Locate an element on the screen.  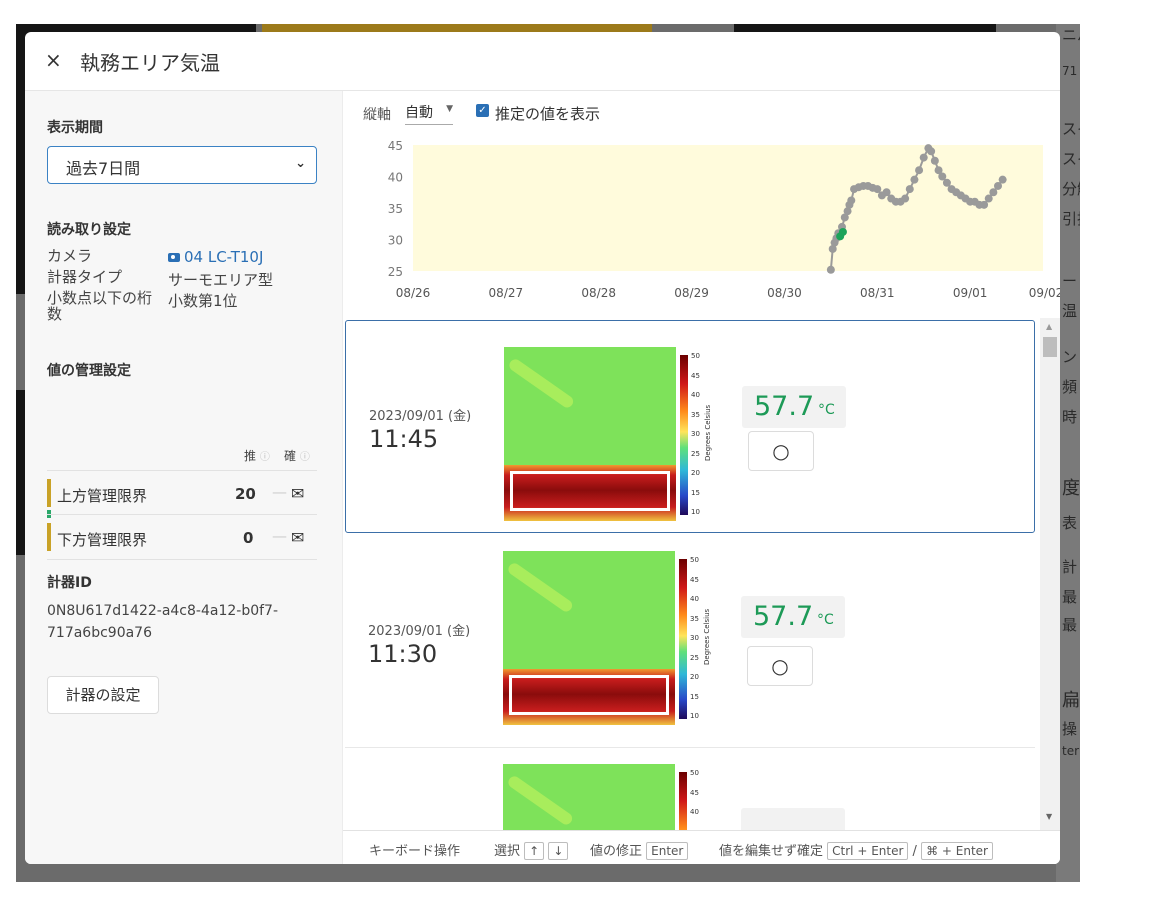
reading-row: 50 45 40 is located at coordinates (690, 790).